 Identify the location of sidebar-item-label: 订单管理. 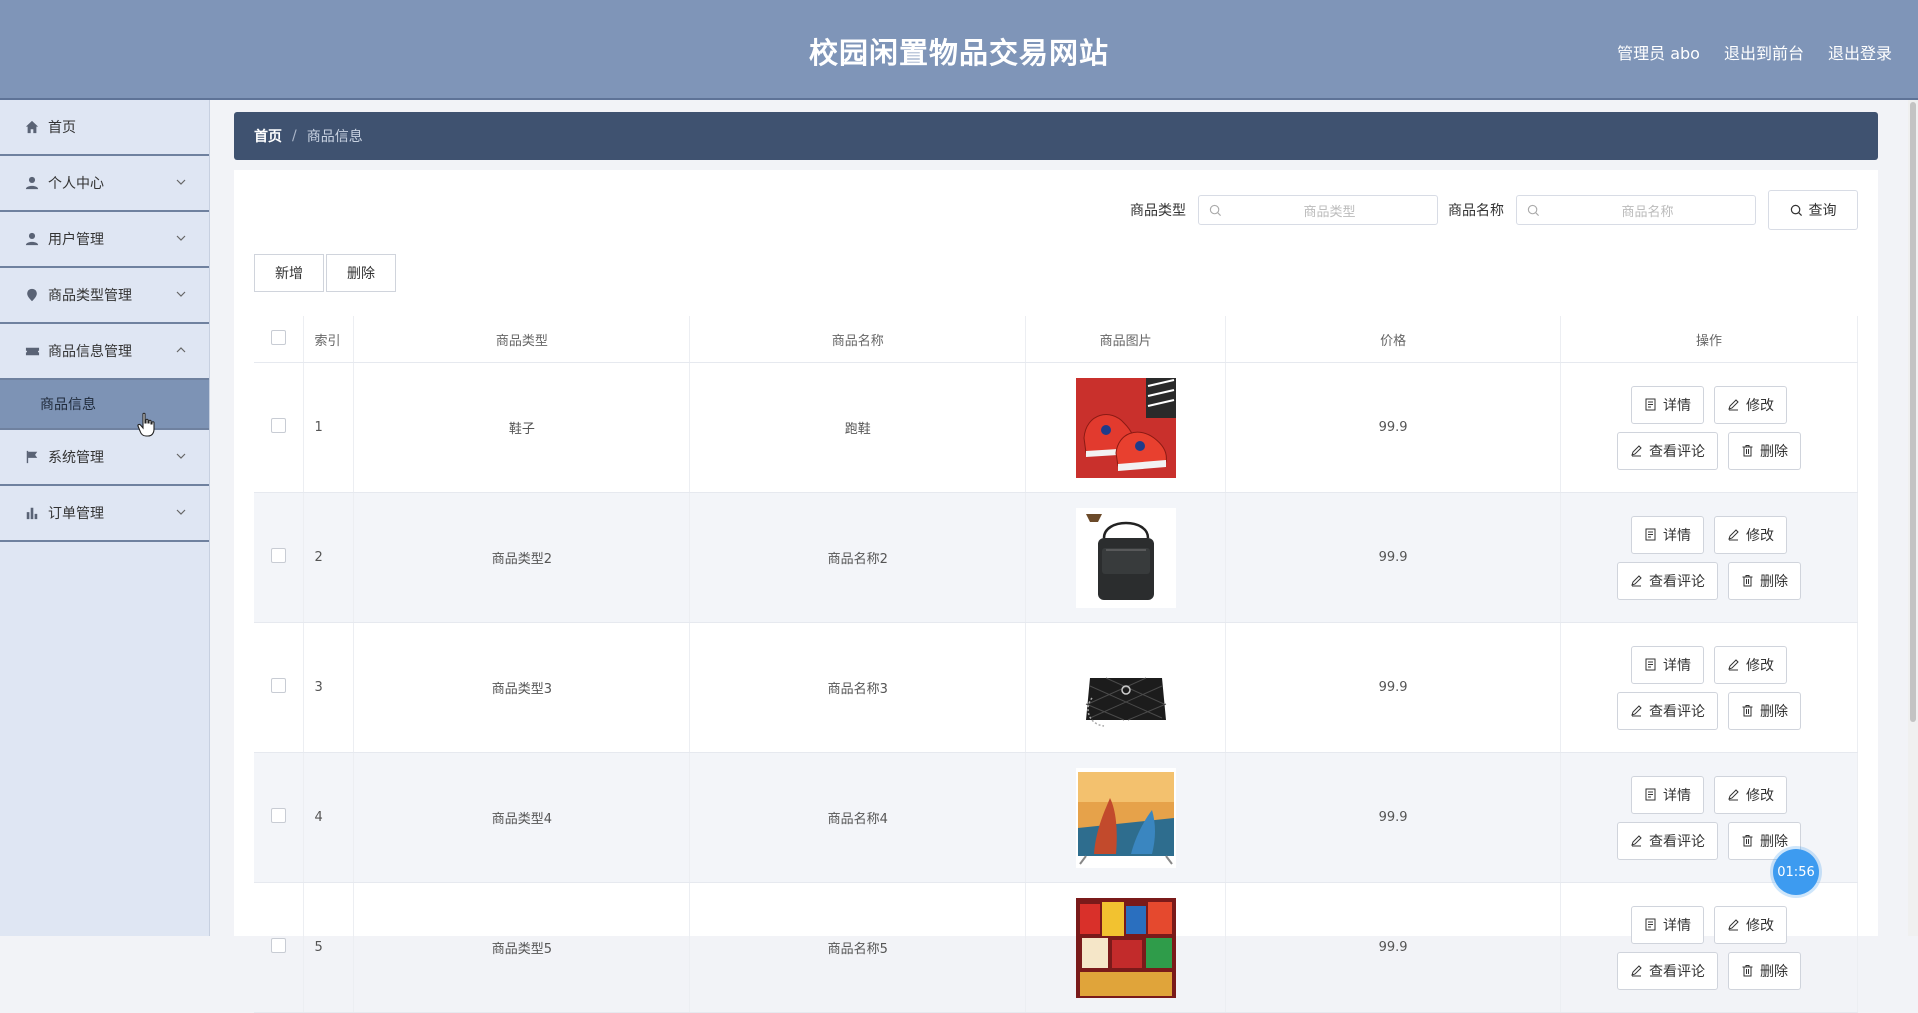
(76, 514).